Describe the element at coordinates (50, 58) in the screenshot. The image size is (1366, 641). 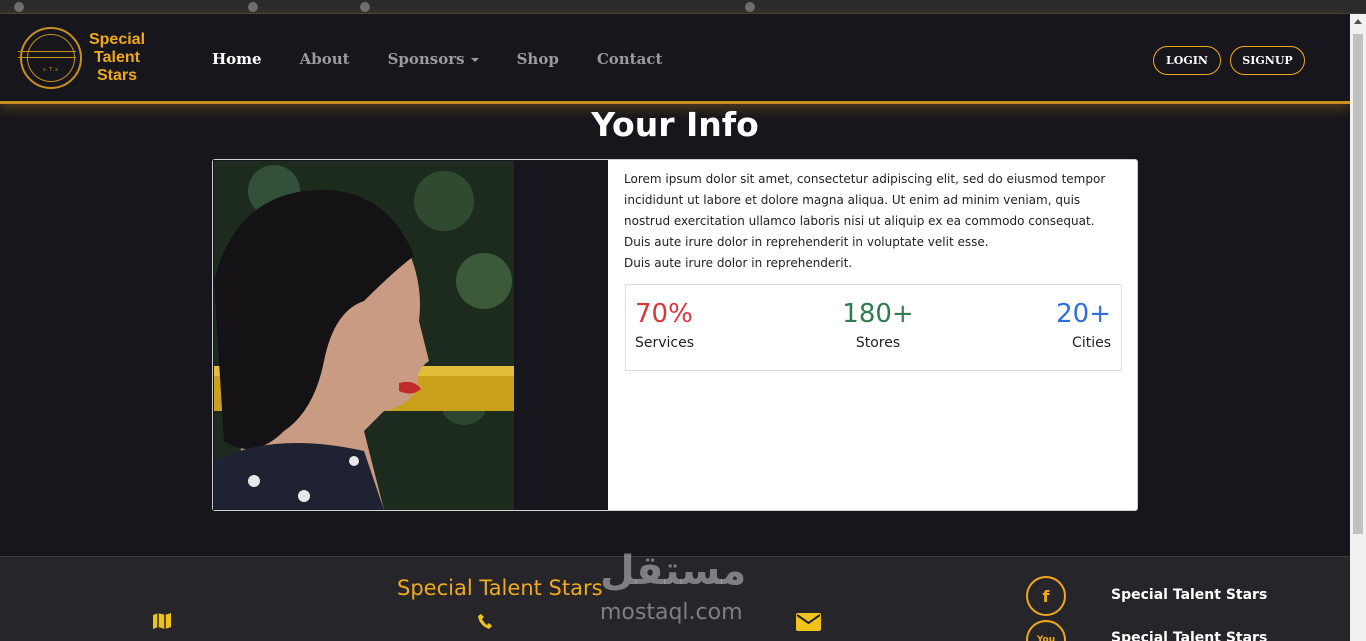
I see `brand-logo: s.T.s` at that location.